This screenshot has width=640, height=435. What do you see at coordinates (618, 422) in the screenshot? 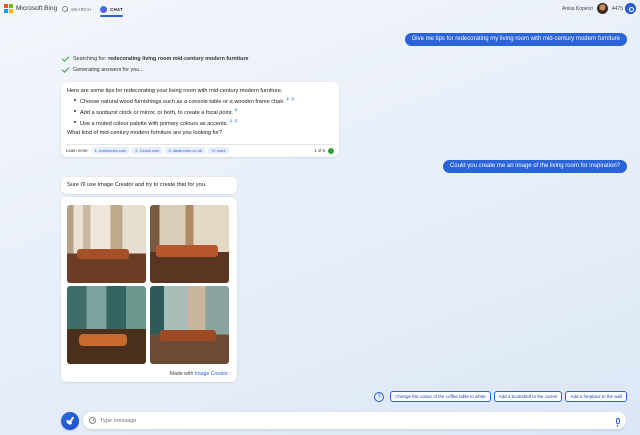
I see `microphone-icon` at bounding box center [618, 422].